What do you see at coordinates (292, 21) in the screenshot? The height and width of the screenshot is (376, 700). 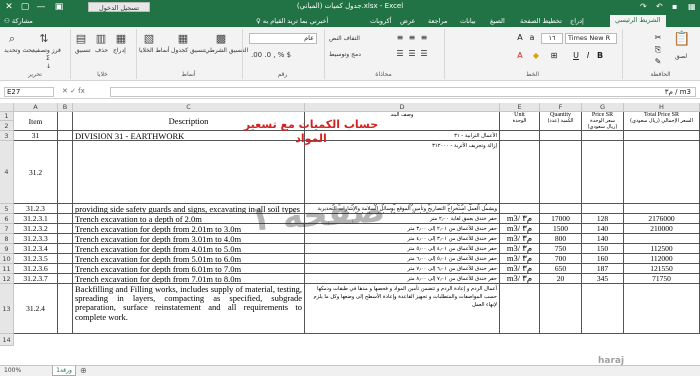 I see `tell-me-search: ♀ أخبرني بما تريد القيام به` at bounding box center [292, 21].